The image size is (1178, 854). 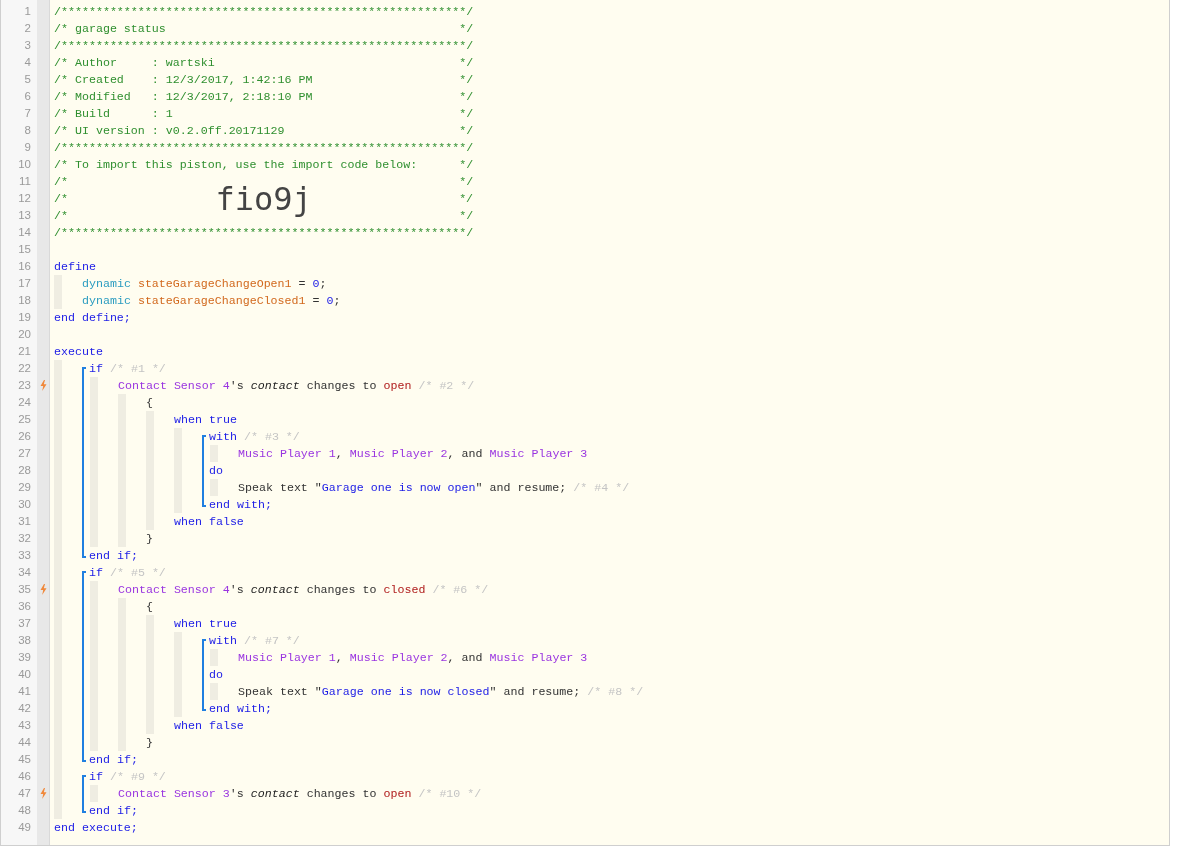 I want to click on line-number: 20, so click(x=24, y=334).